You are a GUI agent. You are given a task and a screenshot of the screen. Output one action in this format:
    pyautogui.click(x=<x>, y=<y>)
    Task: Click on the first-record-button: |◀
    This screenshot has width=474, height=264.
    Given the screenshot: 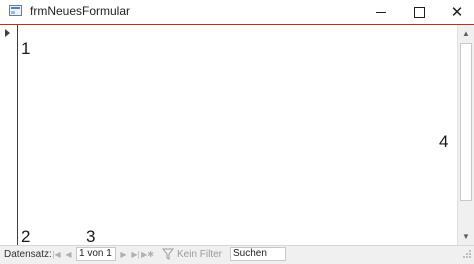 What is the action you would take?
    pyautogui.click(x=56, y=254)
    